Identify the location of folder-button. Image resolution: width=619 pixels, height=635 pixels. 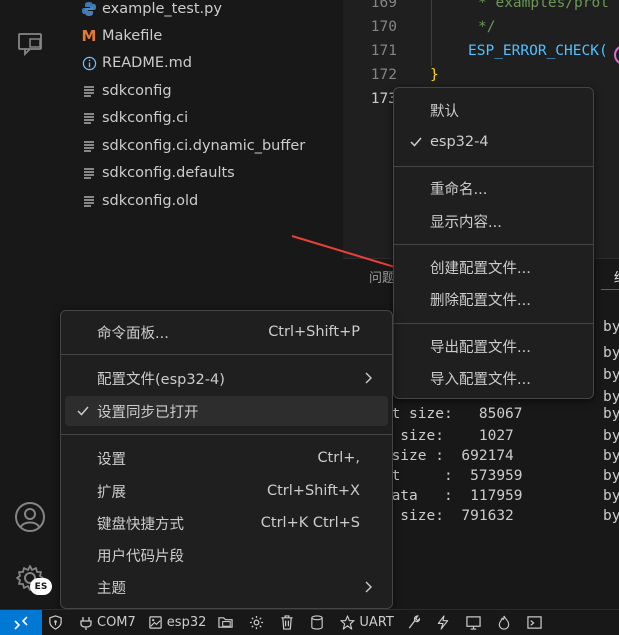
(227, 622).